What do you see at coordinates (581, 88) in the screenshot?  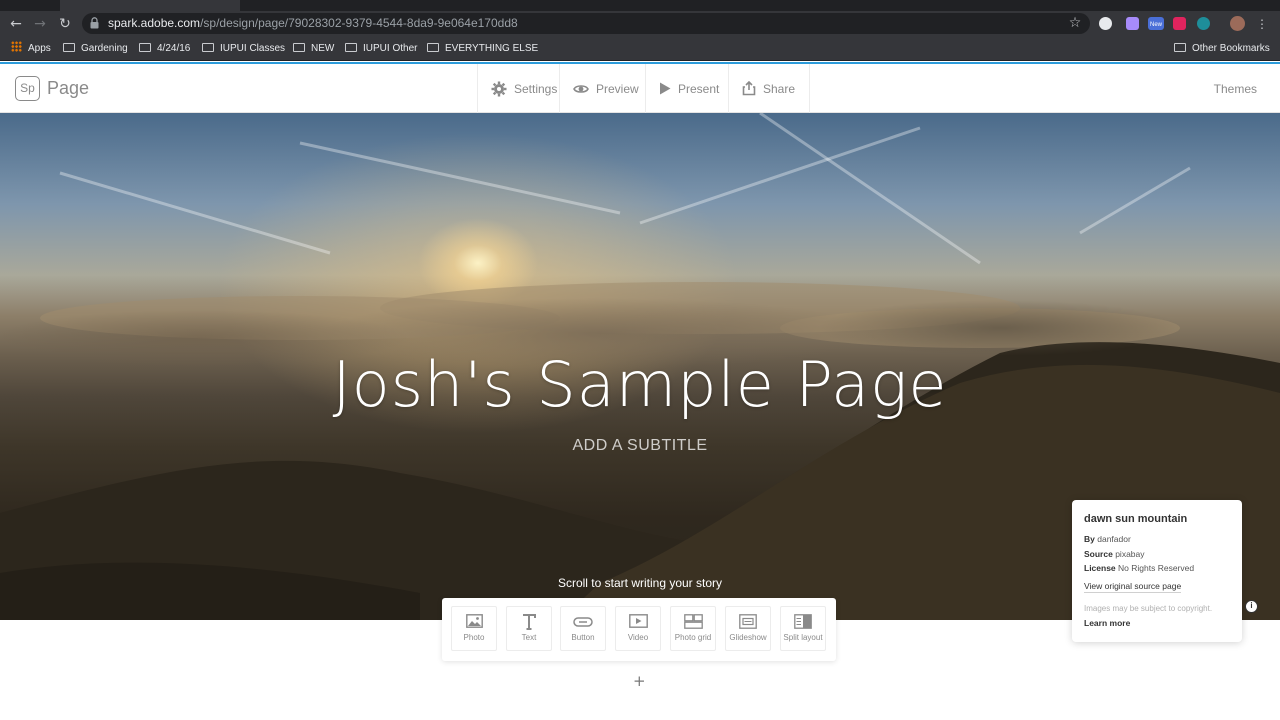 I see `eye-icon` at bounding box center [581, 88].